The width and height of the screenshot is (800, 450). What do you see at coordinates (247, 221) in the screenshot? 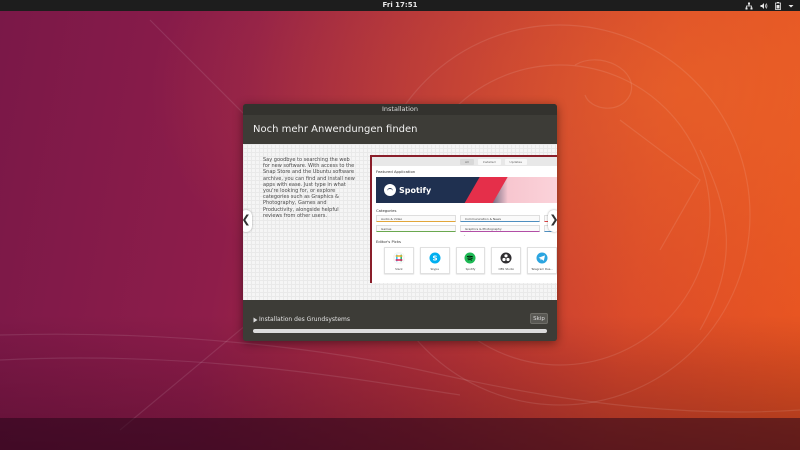
I see `previous-slide-button: ❮` at bounding box center [247, 221].